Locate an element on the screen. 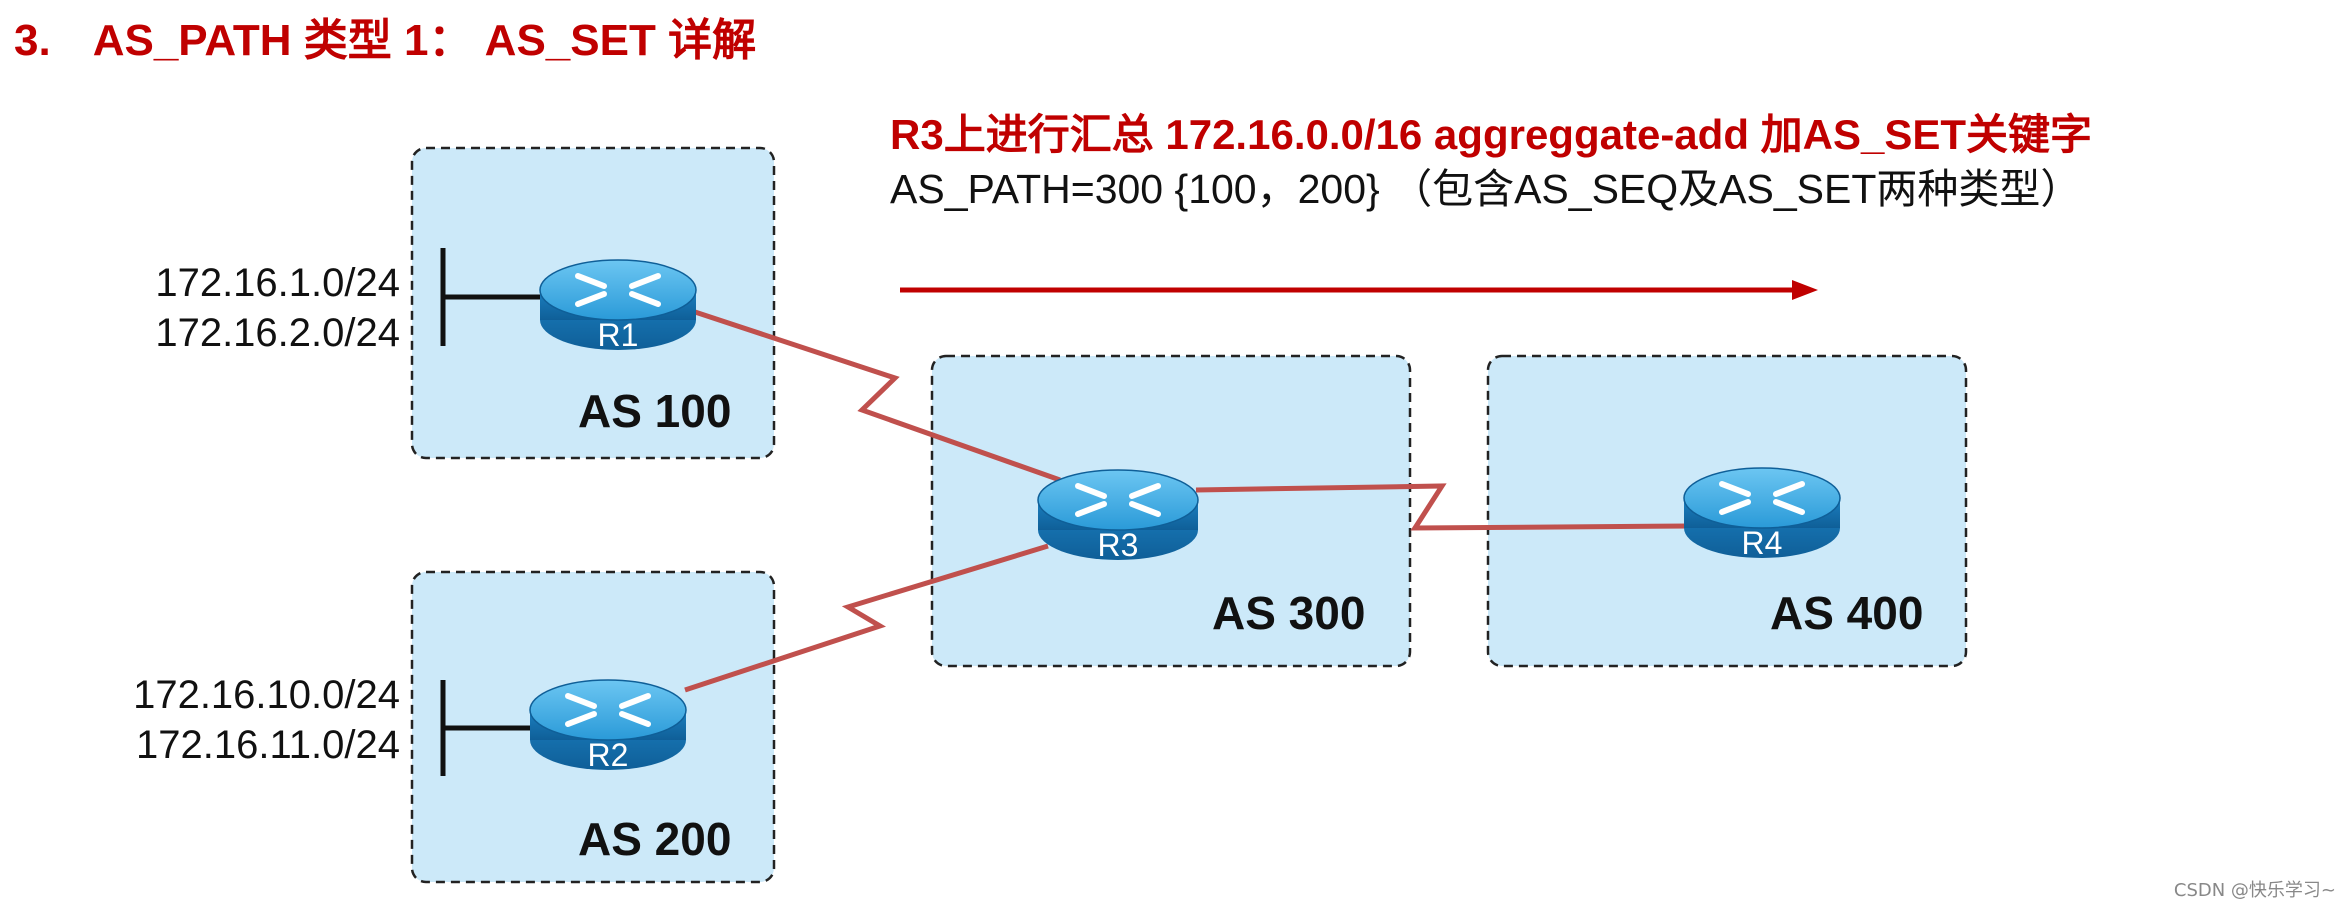 The height and width of the screenshot is (908, 2346). as-label-200: AS 200 is located at coordinates (655, 839).